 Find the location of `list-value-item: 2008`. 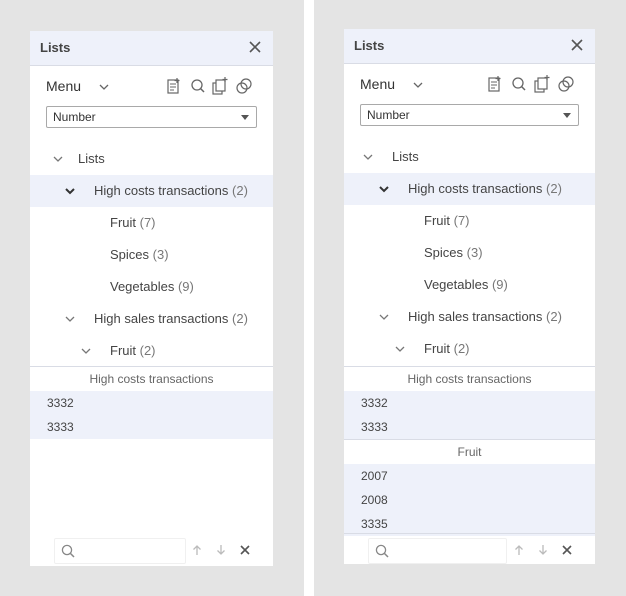

list-value-item: 2008 is located at coordinates (469, 500).